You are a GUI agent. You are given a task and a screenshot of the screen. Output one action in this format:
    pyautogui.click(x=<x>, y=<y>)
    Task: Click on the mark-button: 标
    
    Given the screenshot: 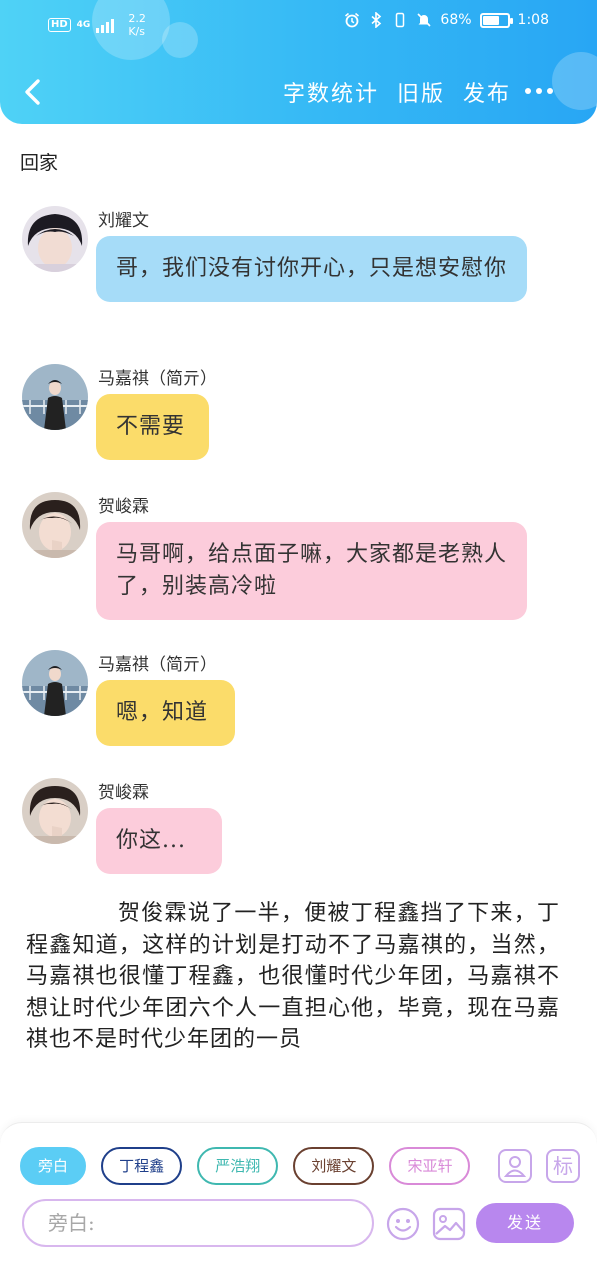 What is the action you would take?
    pyautogui.click(x=563, y=1166)
    